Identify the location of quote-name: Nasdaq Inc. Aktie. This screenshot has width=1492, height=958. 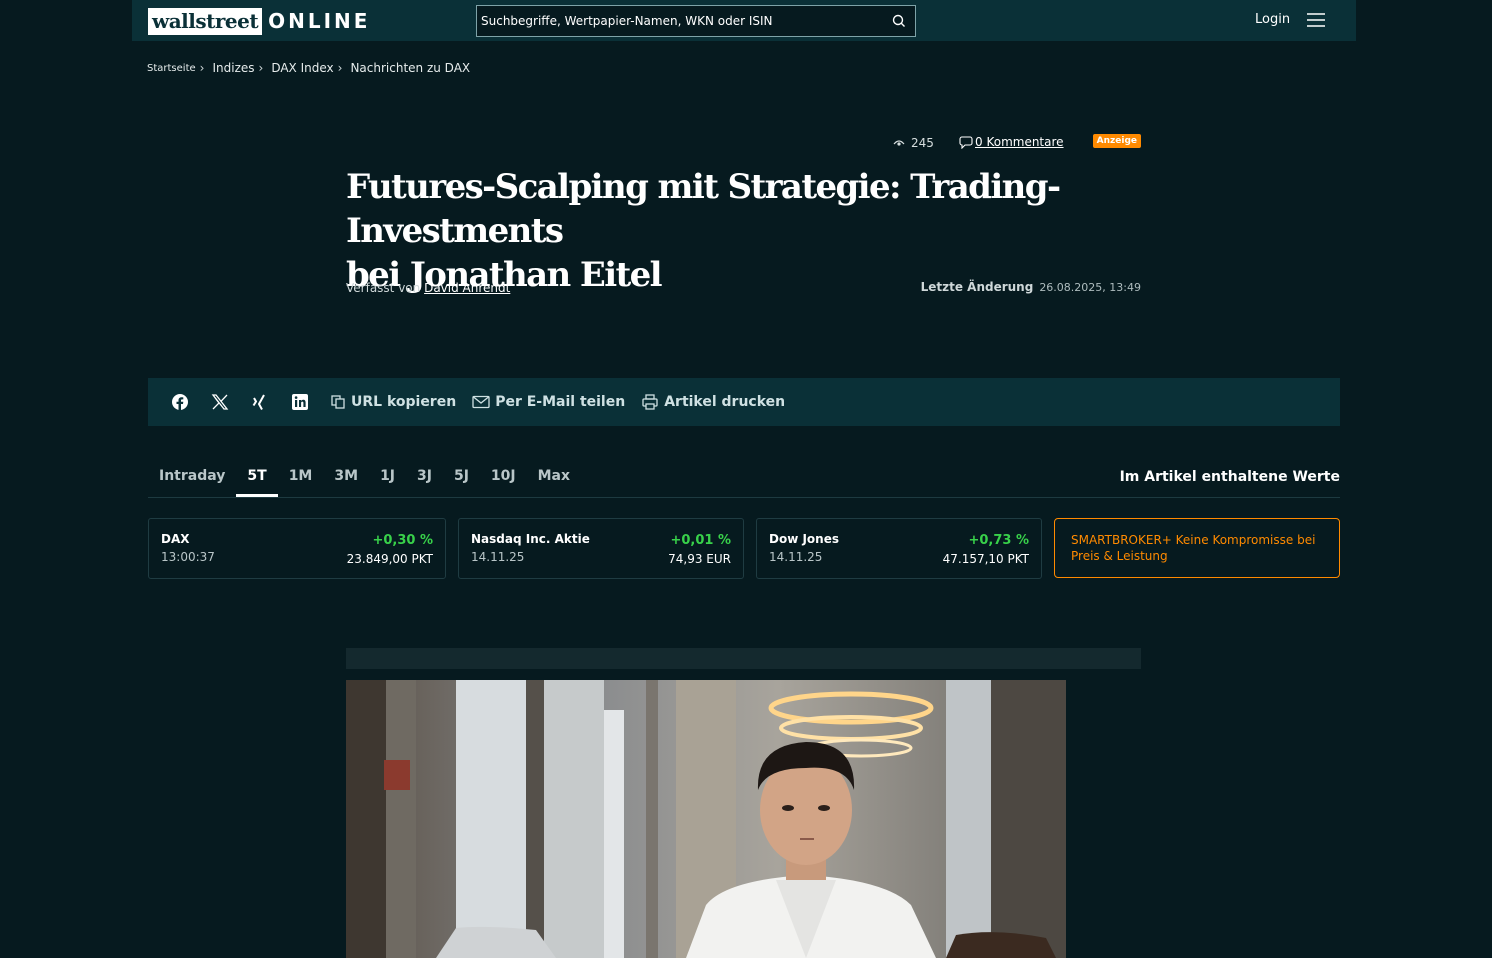
(530, 539).